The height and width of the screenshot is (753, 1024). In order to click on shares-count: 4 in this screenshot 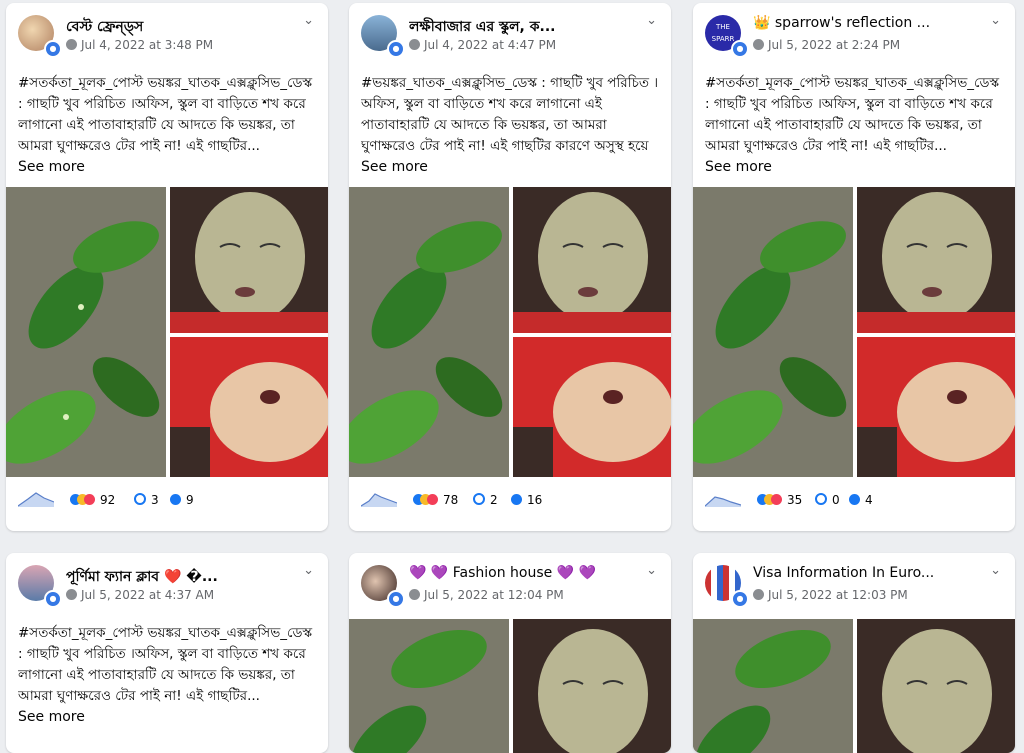, I will do `click(861, 500)`.